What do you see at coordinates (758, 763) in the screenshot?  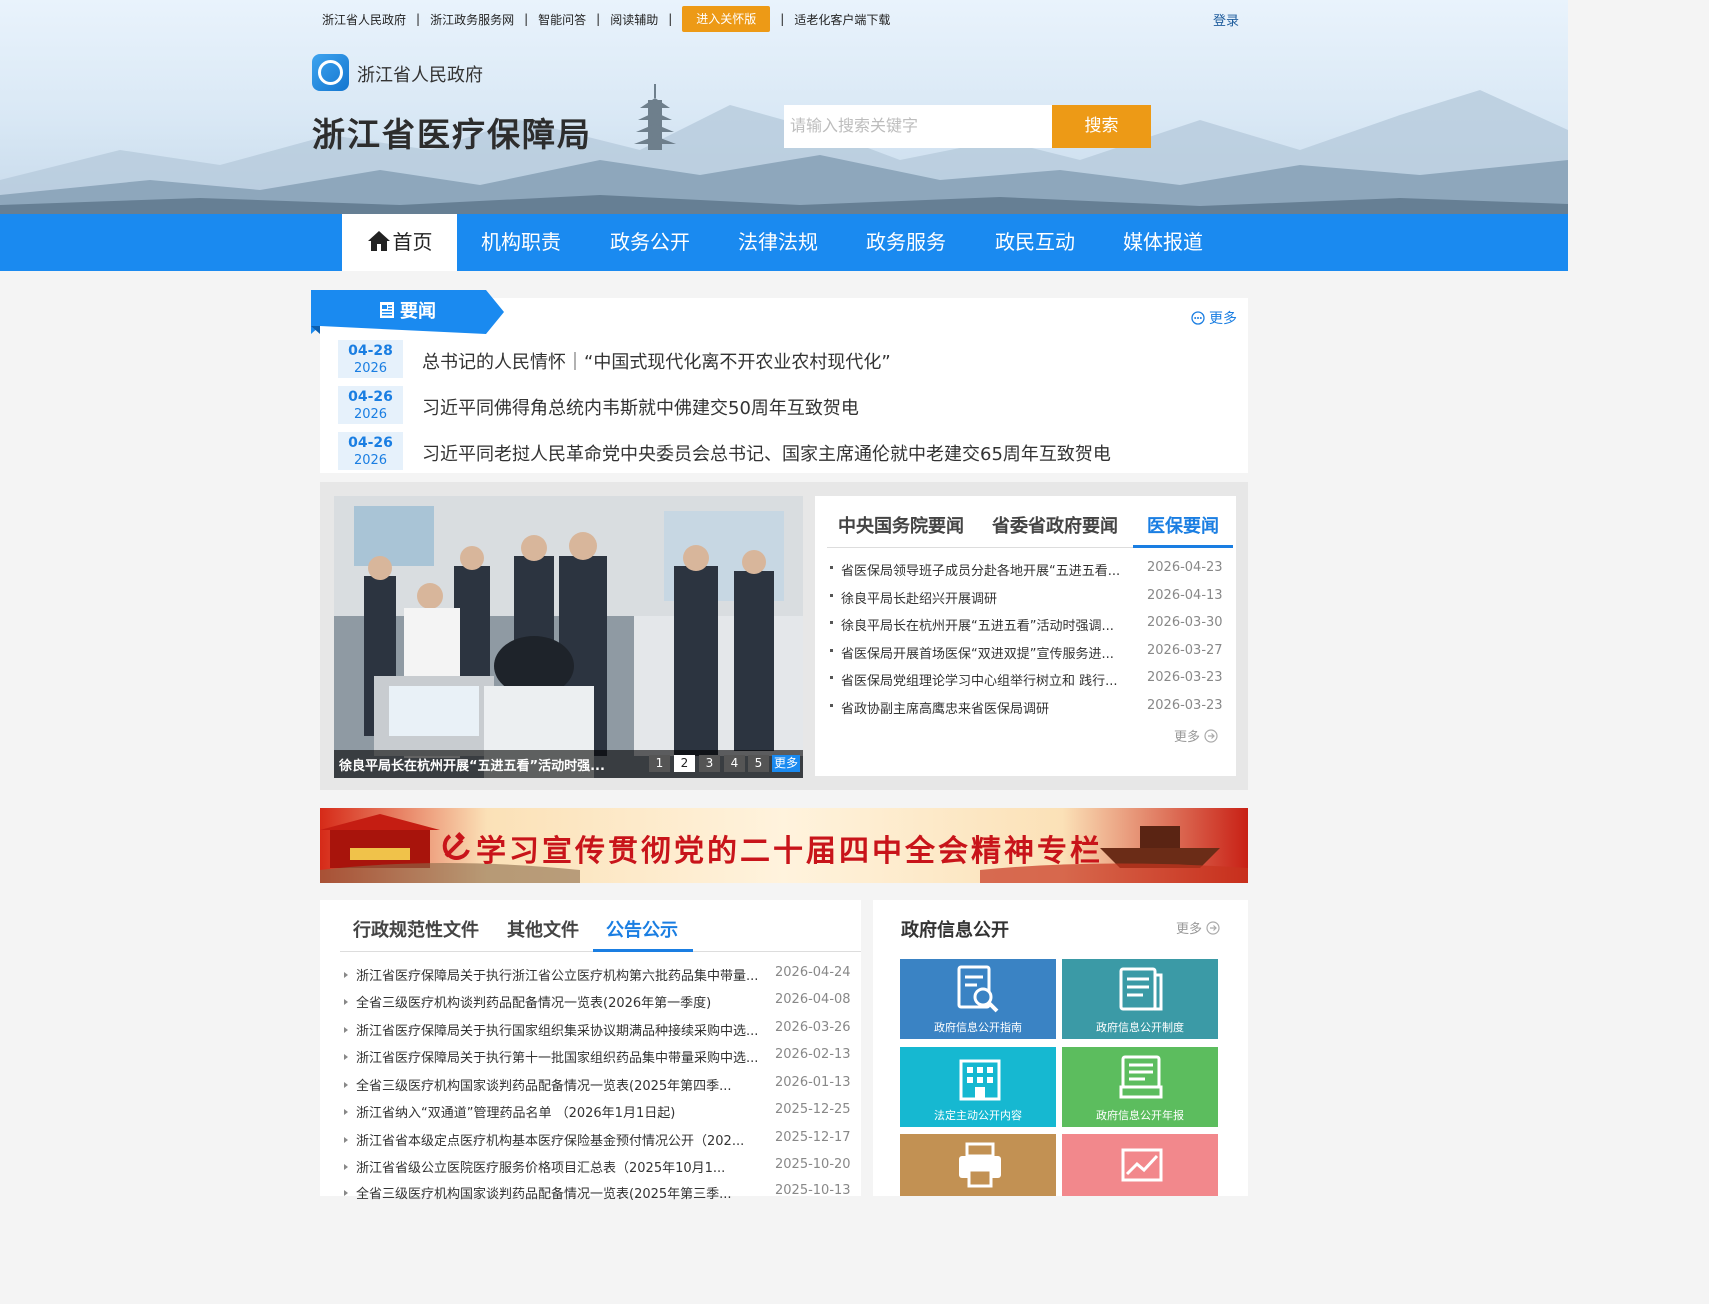 I see `carousel-page-5: 5` at bounding box center [758, 763].